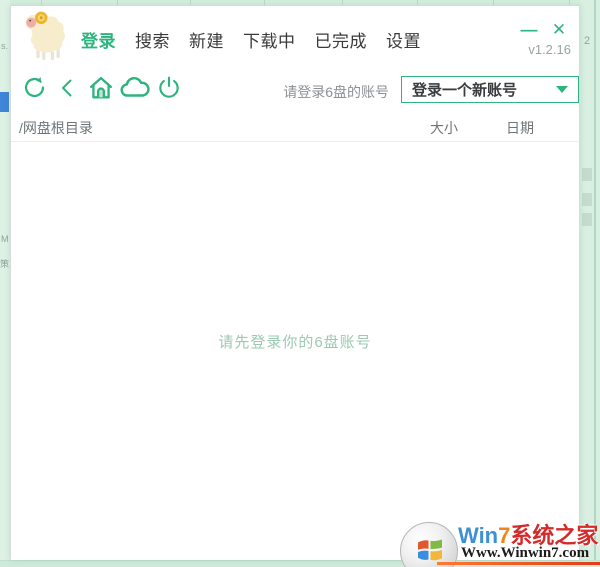 This screenshot has width=600, height=567. Describe the element at coordinates (403, 39) in the screenshot. I see `menu-tab-settings: 设置` at that location.